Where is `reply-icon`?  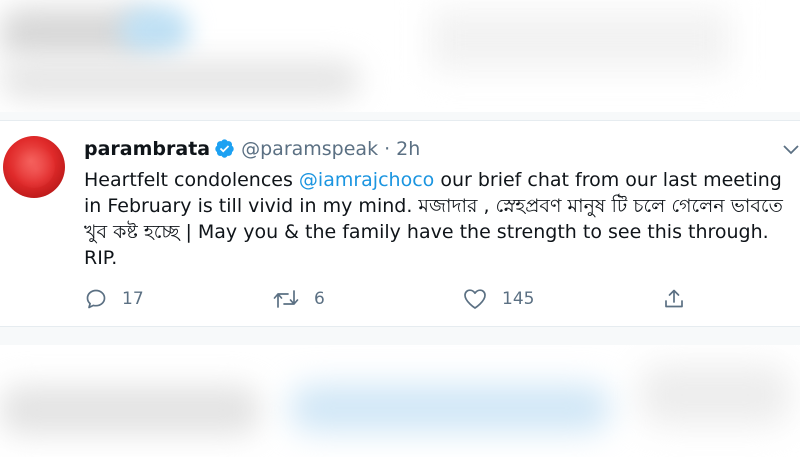 reply-icon is located at coordinates (96, 299).